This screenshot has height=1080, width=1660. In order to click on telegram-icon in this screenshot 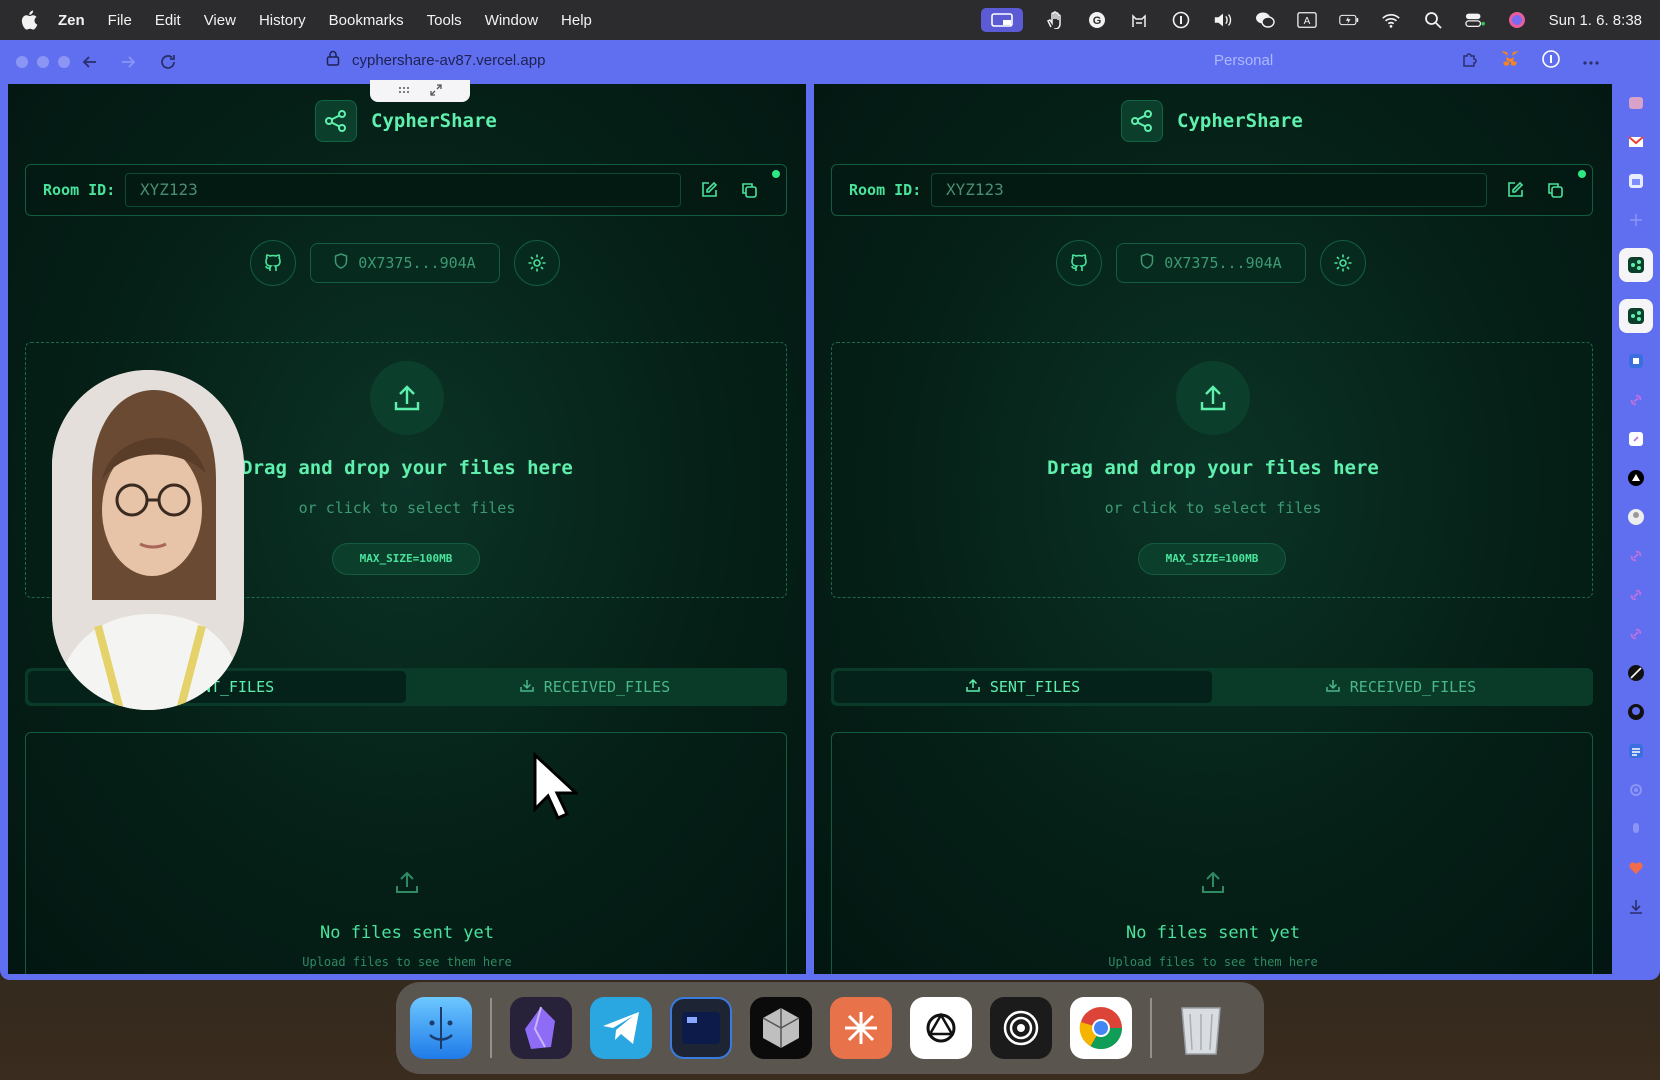, I will do `click(621, 1028)`.